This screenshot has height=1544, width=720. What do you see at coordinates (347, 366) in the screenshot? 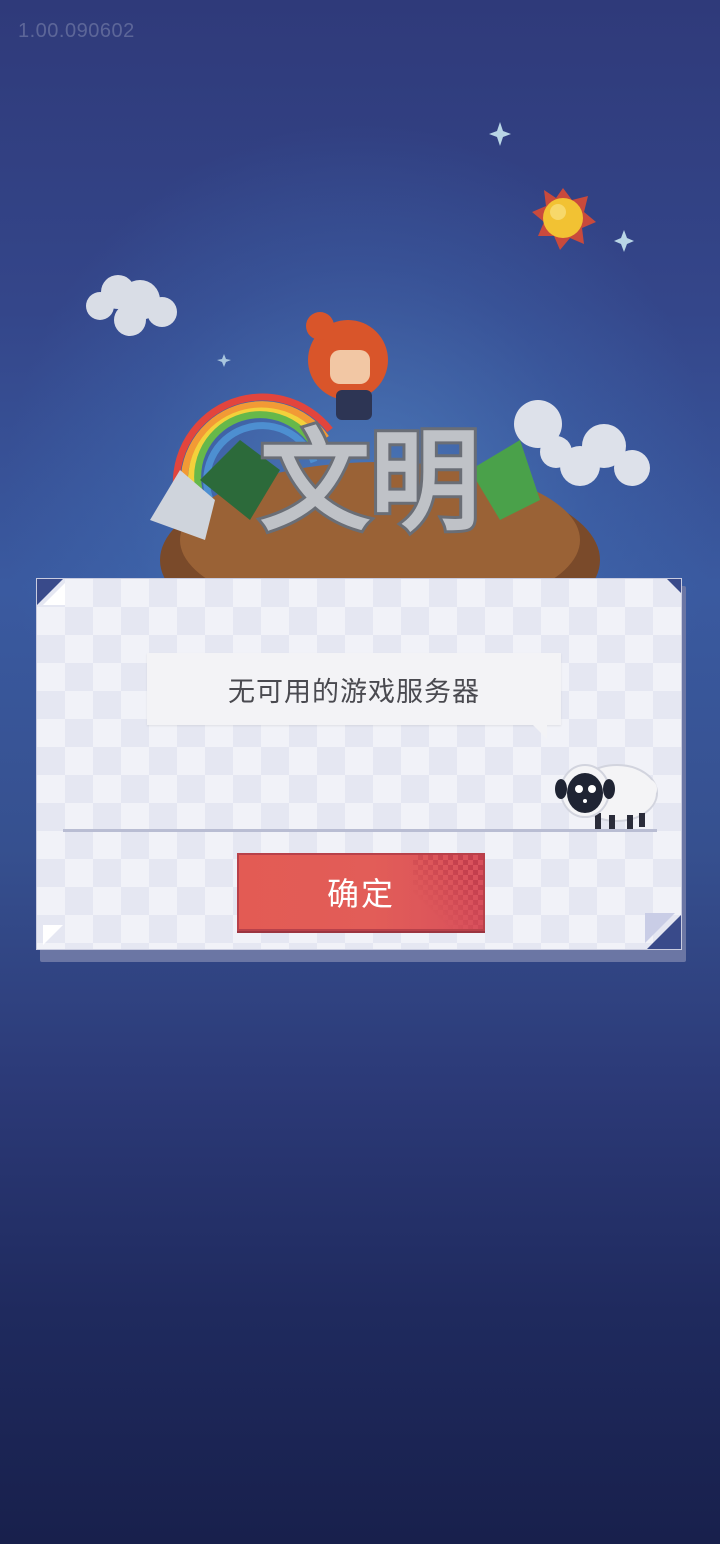
I see `character-girl` at bounding box center [347, 366].